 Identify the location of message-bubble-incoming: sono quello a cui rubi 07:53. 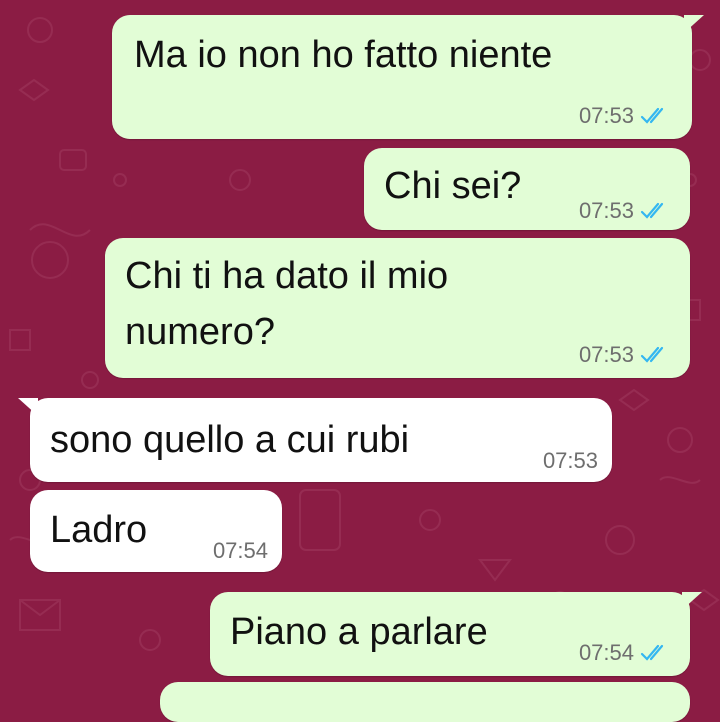
(315, 440).